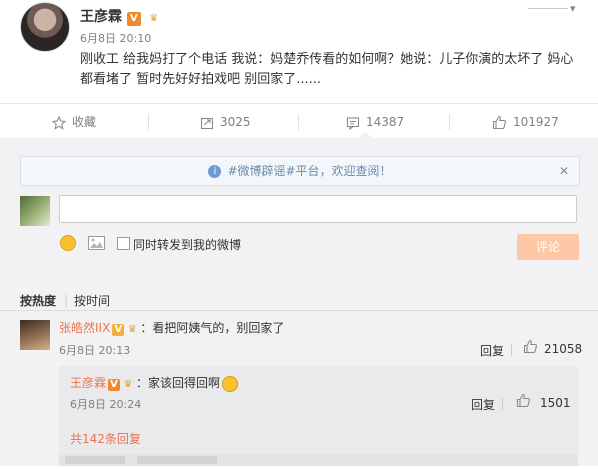  I want to click on active-tab-caret, so click(365, 134).